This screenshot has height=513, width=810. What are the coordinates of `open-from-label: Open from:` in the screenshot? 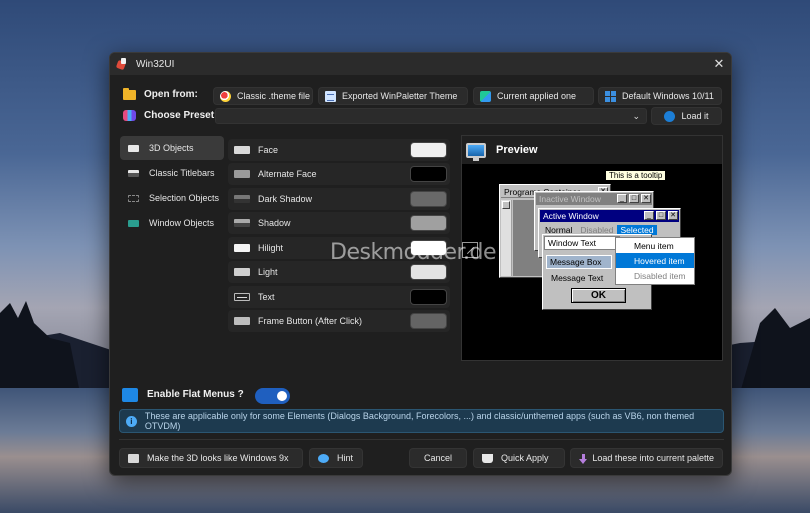 It's located at (160, 93).